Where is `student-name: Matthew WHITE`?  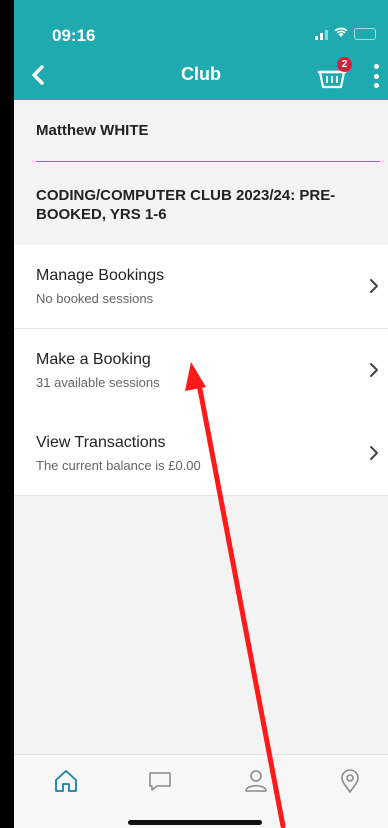 student-name: Matthew WHITE is located at coordinates (92, 130).